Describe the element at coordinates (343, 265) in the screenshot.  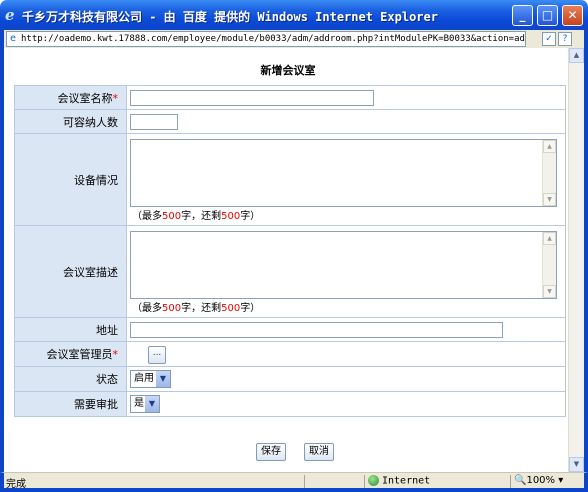
I see `description-textarea: ▲ ▼` at that location.